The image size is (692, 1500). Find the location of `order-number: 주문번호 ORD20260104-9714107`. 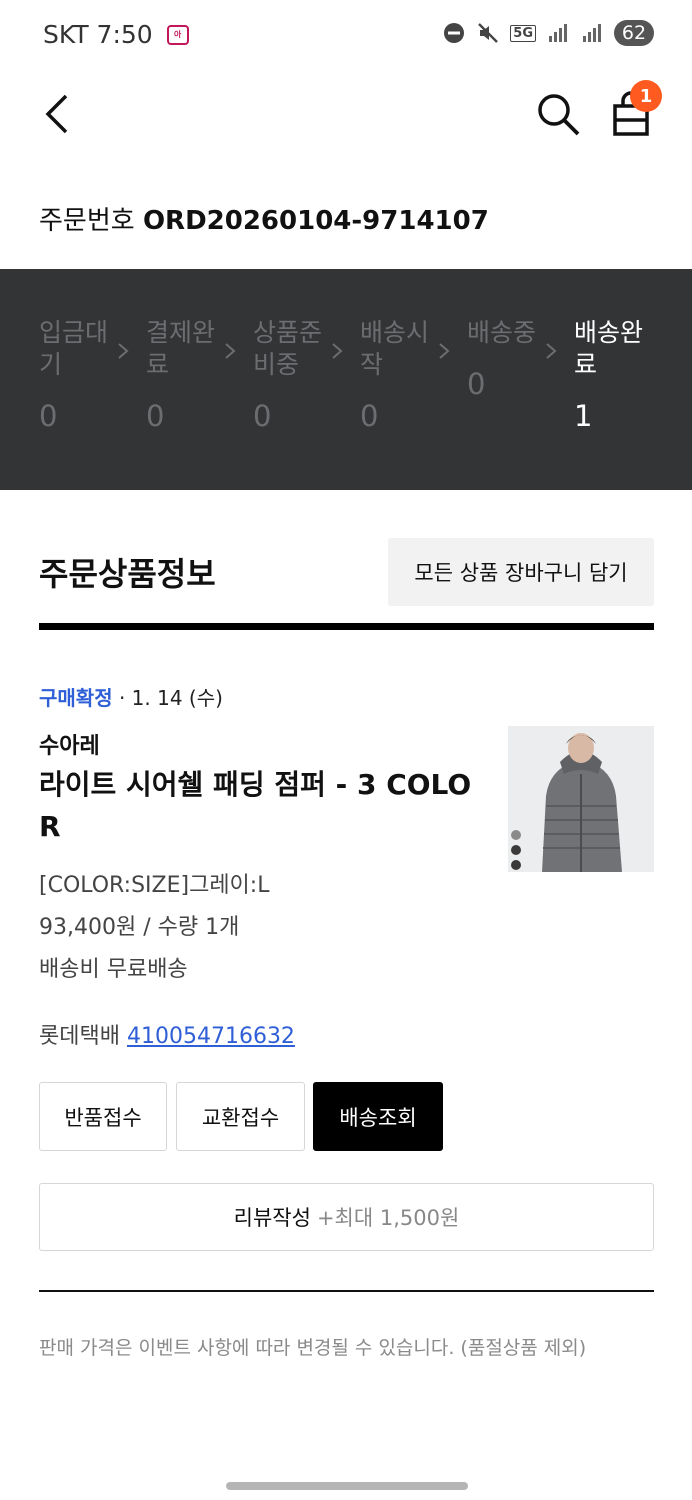

order-number: 주문번호 ORD20260104-9714107 is located at coordinates (264, 218).